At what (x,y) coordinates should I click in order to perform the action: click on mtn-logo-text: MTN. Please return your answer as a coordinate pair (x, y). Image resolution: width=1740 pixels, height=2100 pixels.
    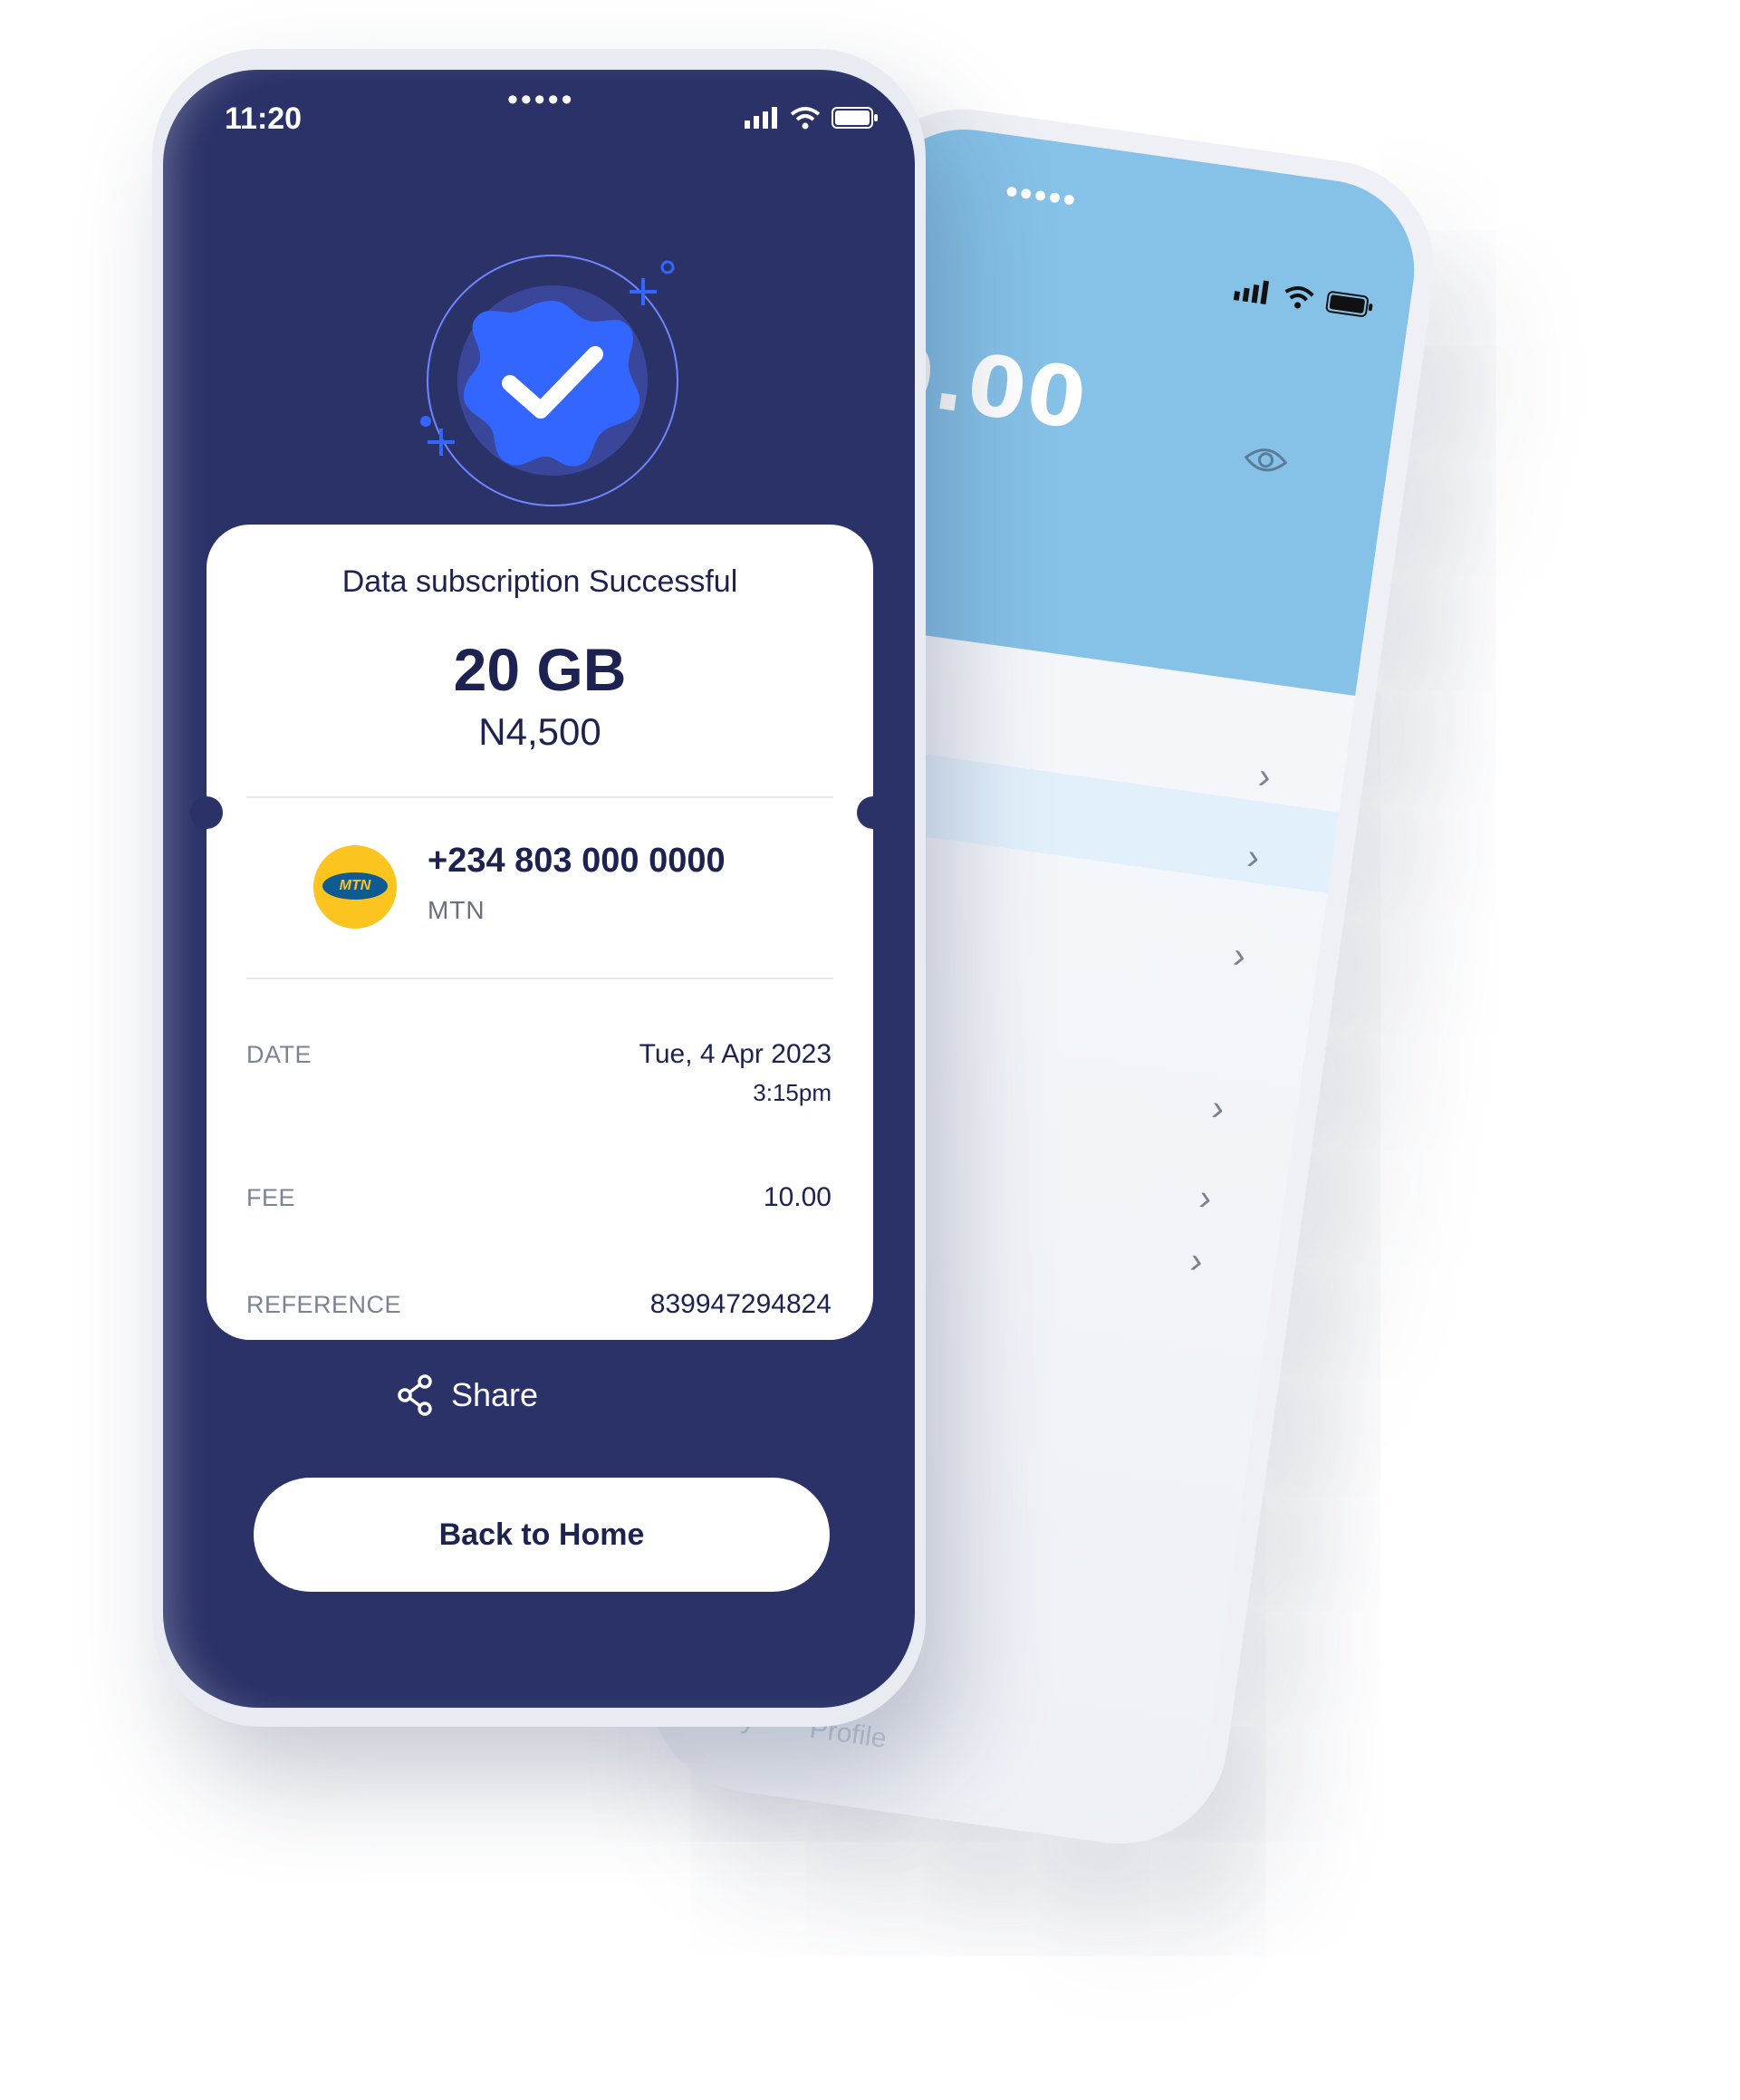
    Looking at the image, I should click on (355, 886).